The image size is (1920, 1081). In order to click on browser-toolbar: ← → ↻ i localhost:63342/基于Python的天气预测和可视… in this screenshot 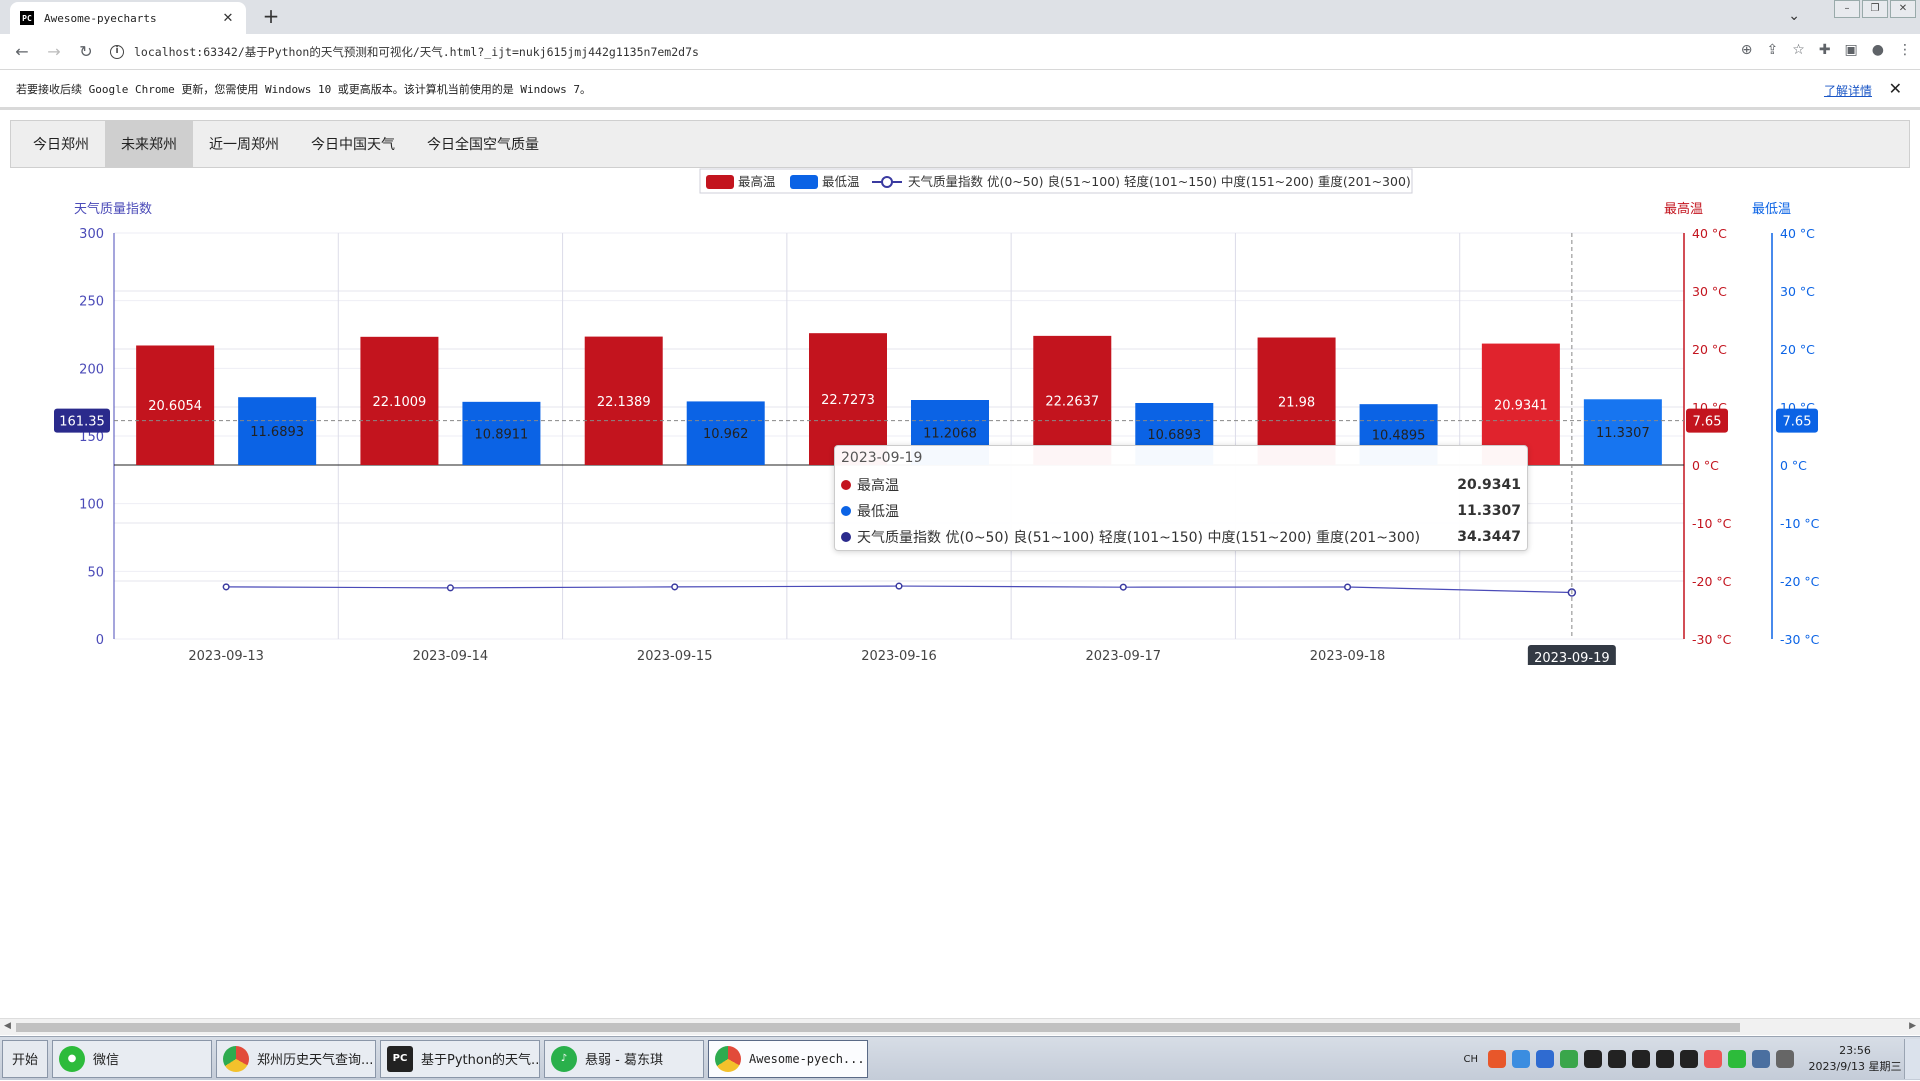, I will do `click(960, 52)`.